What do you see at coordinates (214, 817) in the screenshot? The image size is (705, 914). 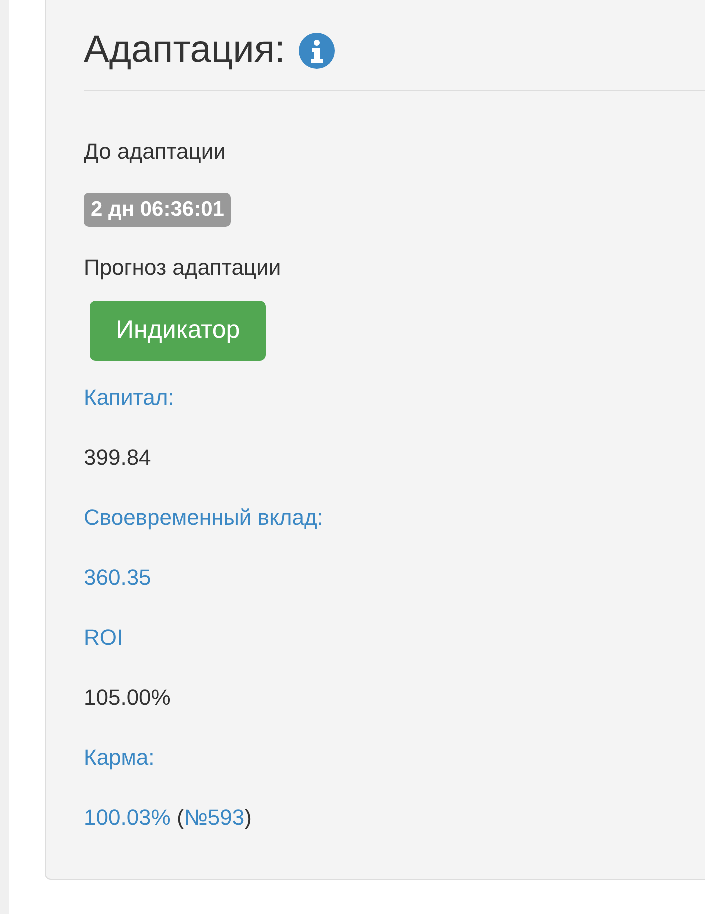 I see `karma-link: №593` at bounding box center [214, 817].